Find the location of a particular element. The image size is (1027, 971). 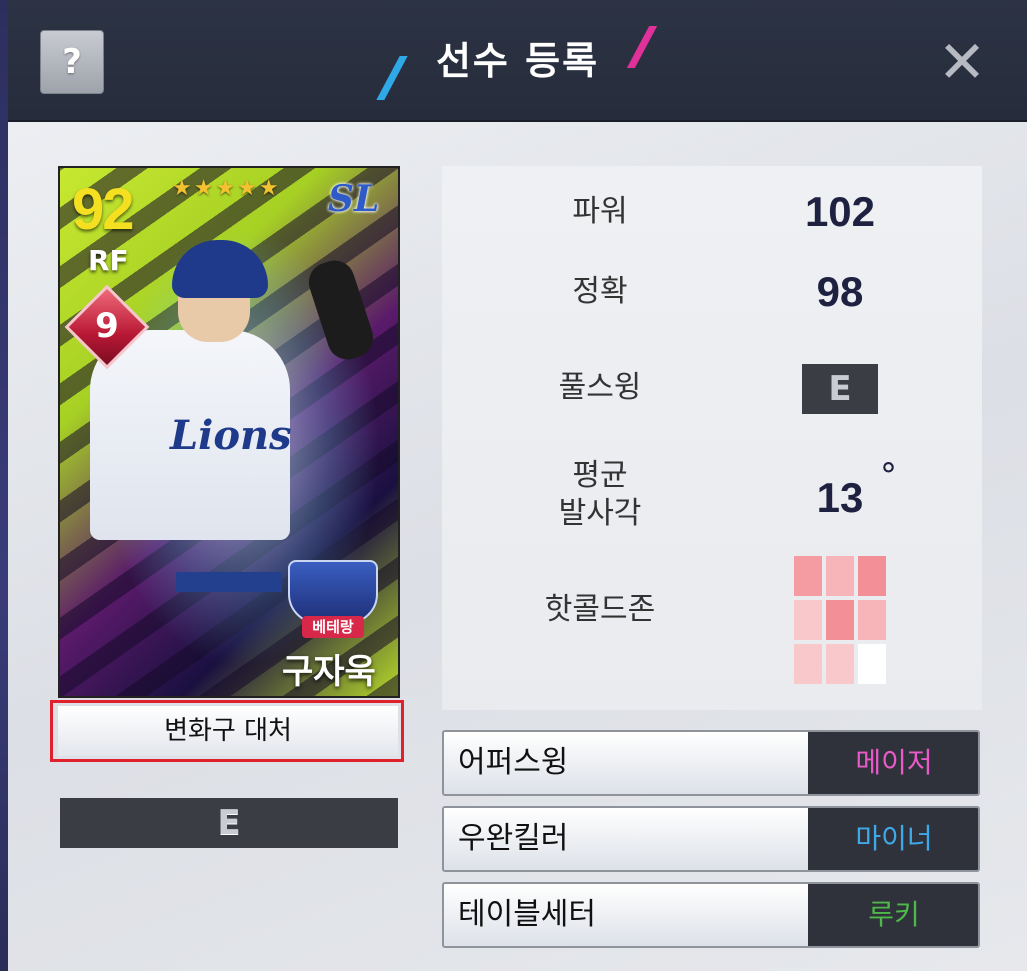

trait-name: 우완킬러 is located at coordinates (626, 839).